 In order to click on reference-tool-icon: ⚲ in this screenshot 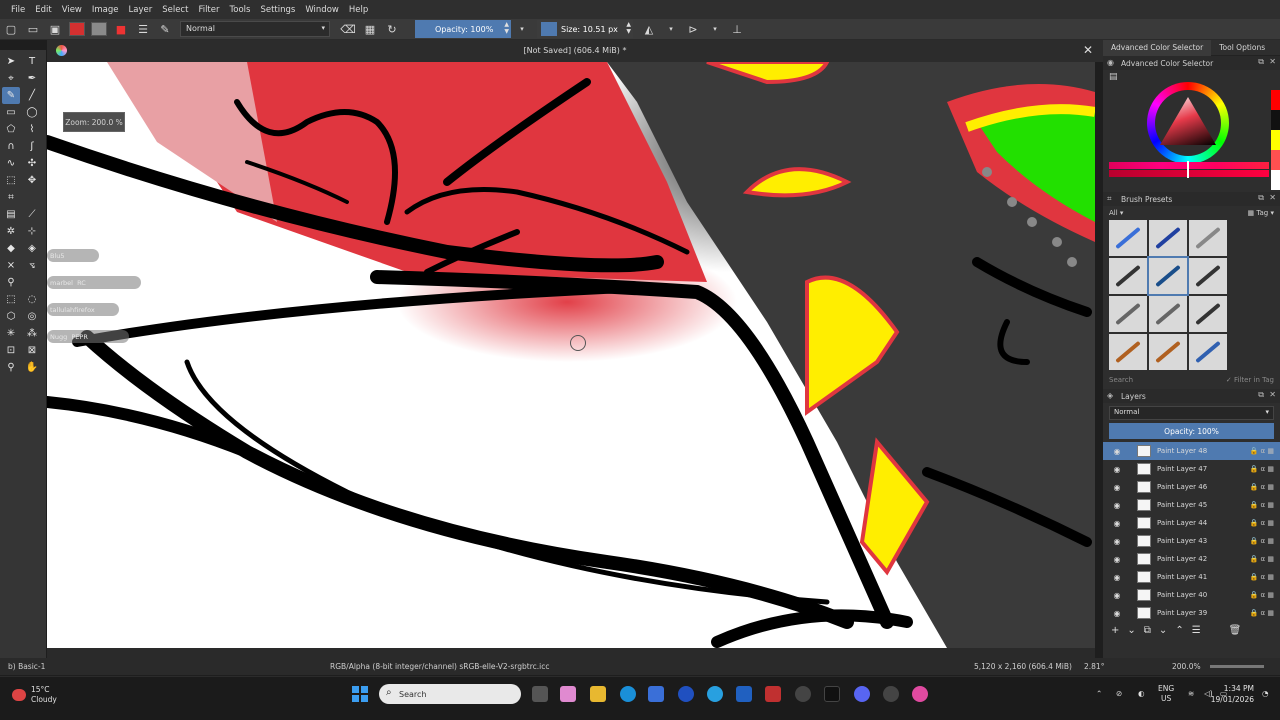, I will do `click(11, 282)`.